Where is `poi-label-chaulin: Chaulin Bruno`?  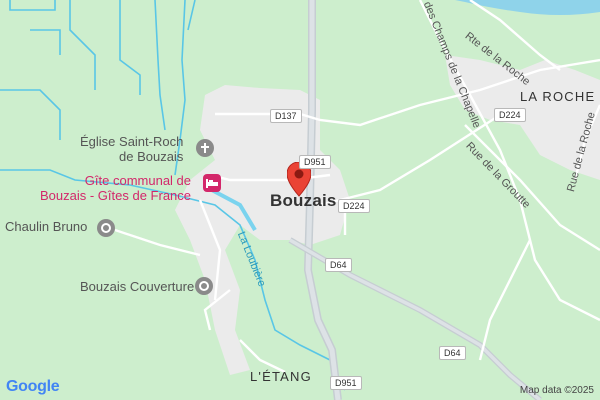 poi-label-chaulin: Chaulin Bruno is located at coordinates (46, 226).